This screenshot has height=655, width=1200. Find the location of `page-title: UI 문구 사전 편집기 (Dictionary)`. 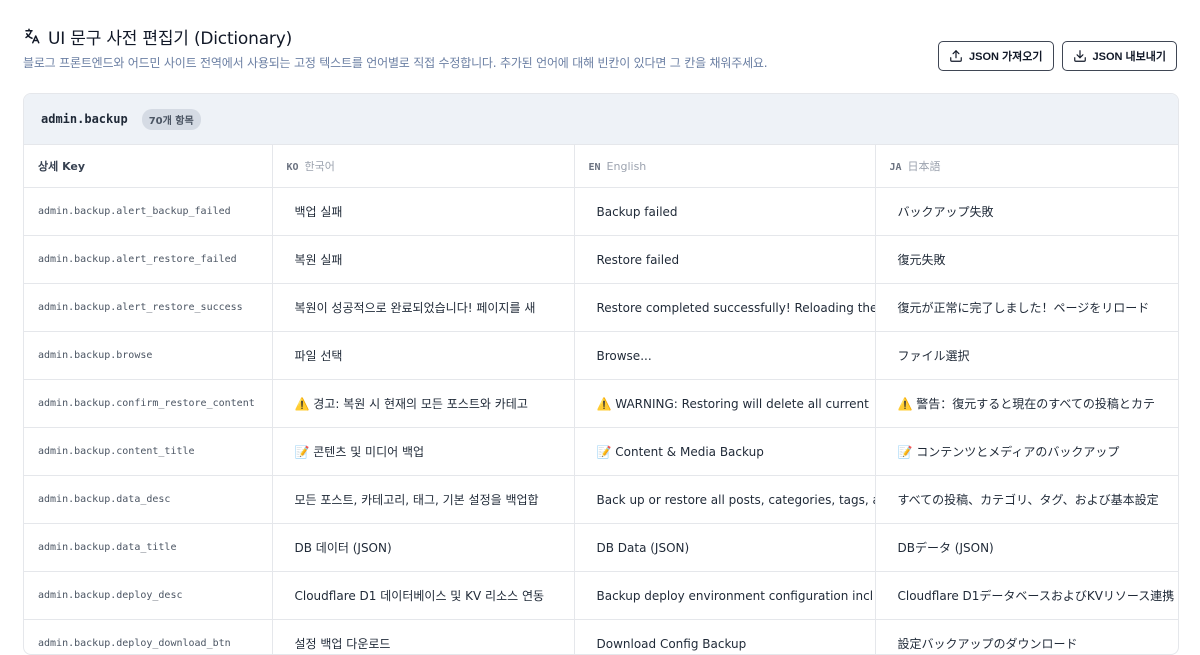

page-title: UI 문구 사전 편집기 (Dictionary) is located at coordinates (170, 36).